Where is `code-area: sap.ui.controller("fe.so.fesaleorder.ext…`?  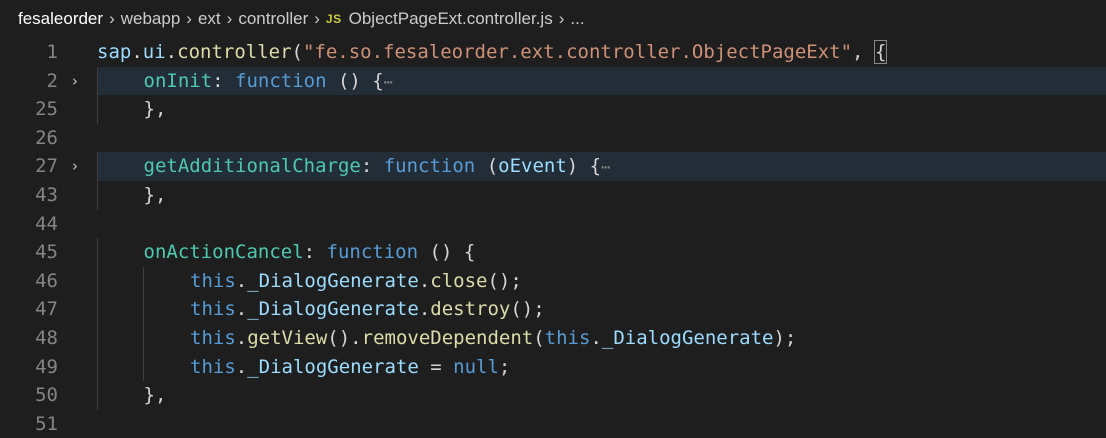
code-area: sap.ui.controller("fe.so.fesaleorder.ext… is located at coordinates (601, 52).